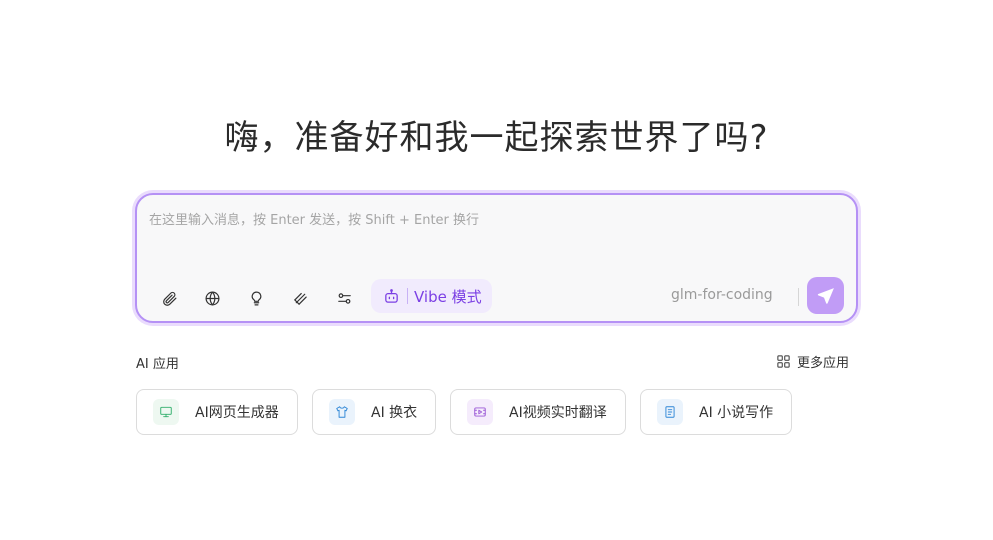 The height and width of the screenshot is (540, 993). Describe the element at coordinates (407, 296) in the screenshot. I see `vibe-divider` at that location.